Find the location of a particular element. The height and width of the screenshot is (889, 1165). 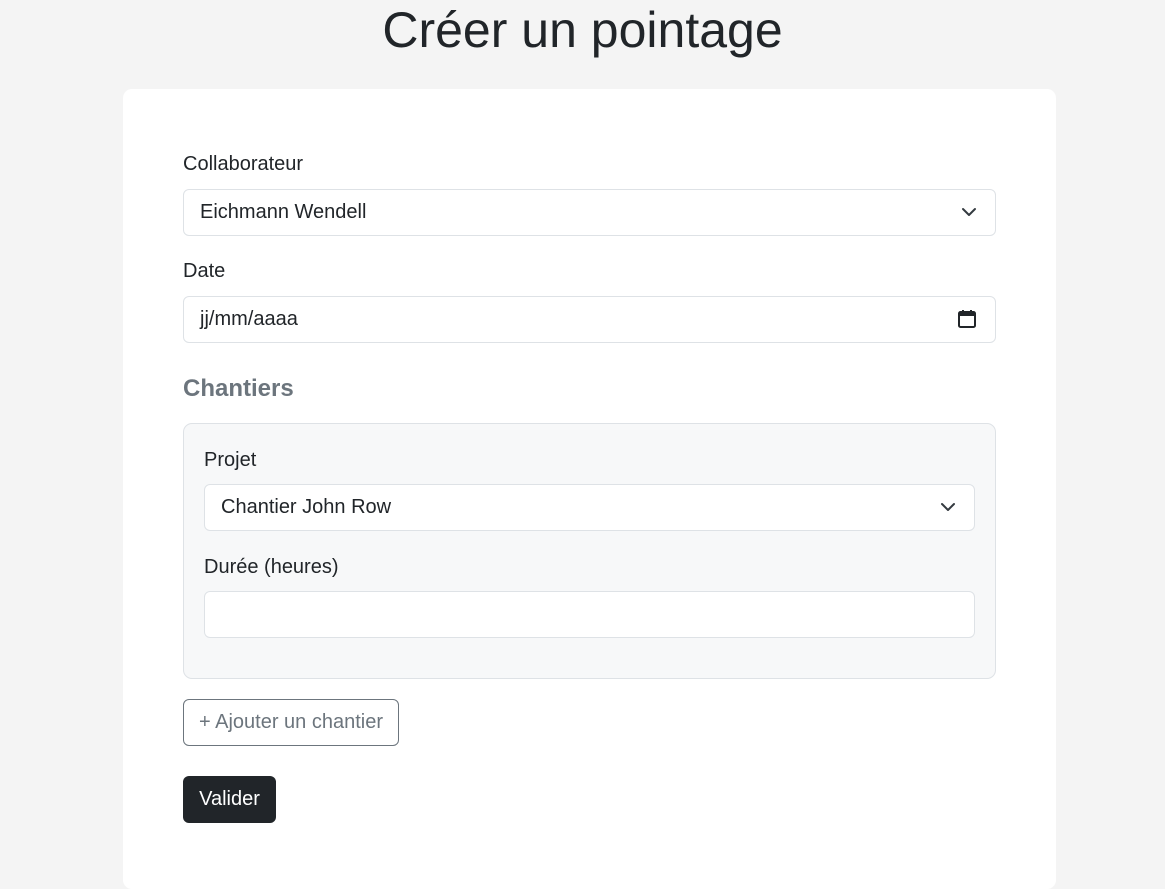

duree-label: Durée (heures) is located at coordinates (271, 567).